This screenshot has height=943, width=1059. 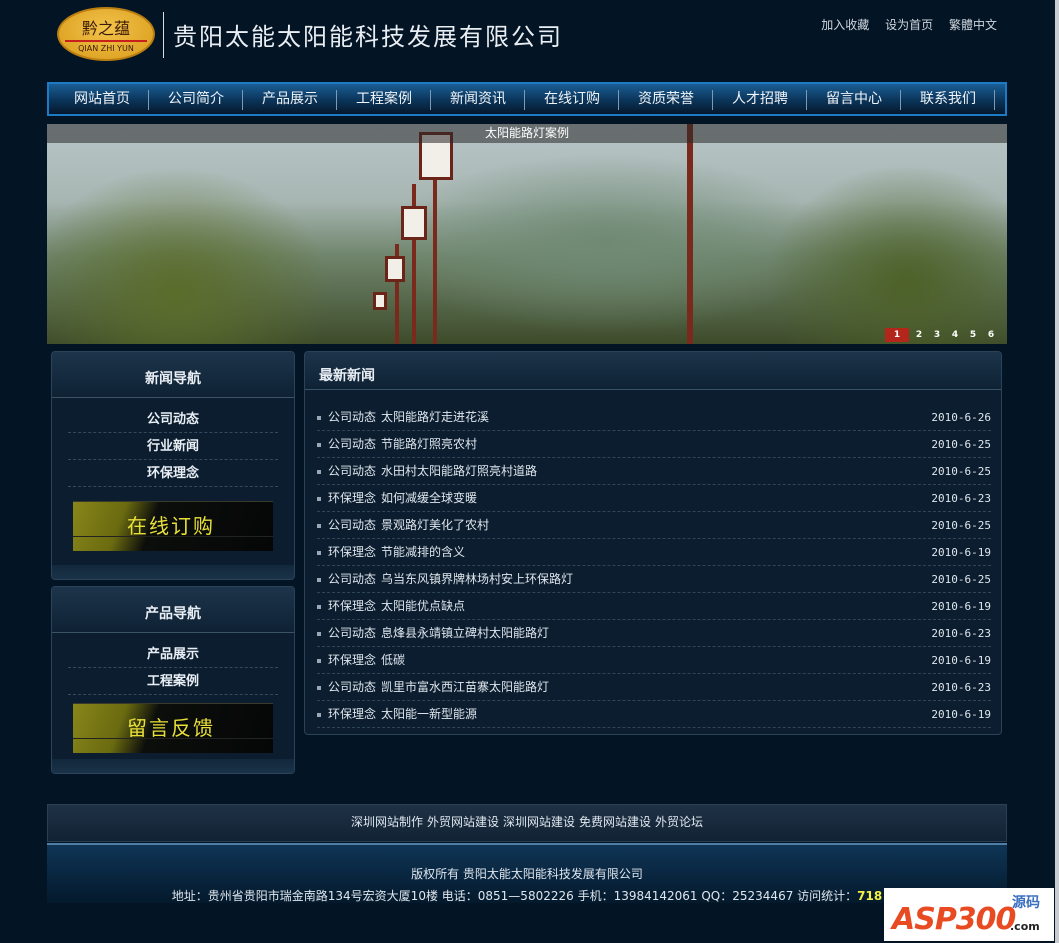 What do you see at coordinates (173, 473) in the screenshot?
I see `news-nav-item: 环保理念` at bounding box center [173, 473].